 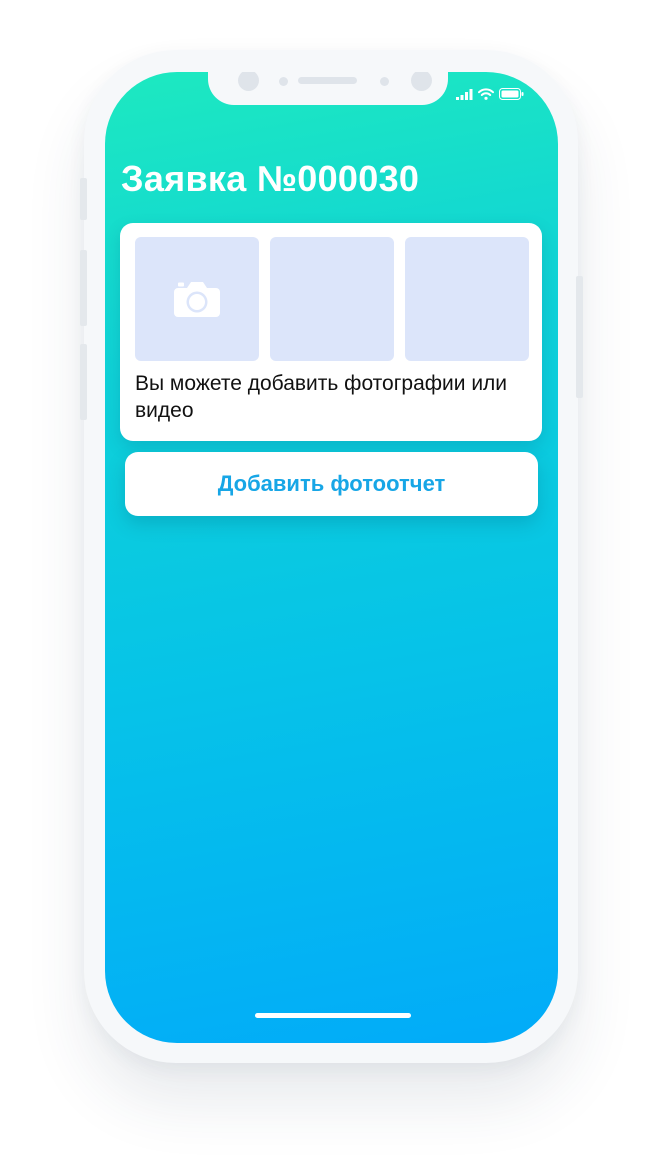 I want to click on side-button-silent, so click(x=83, y=199).